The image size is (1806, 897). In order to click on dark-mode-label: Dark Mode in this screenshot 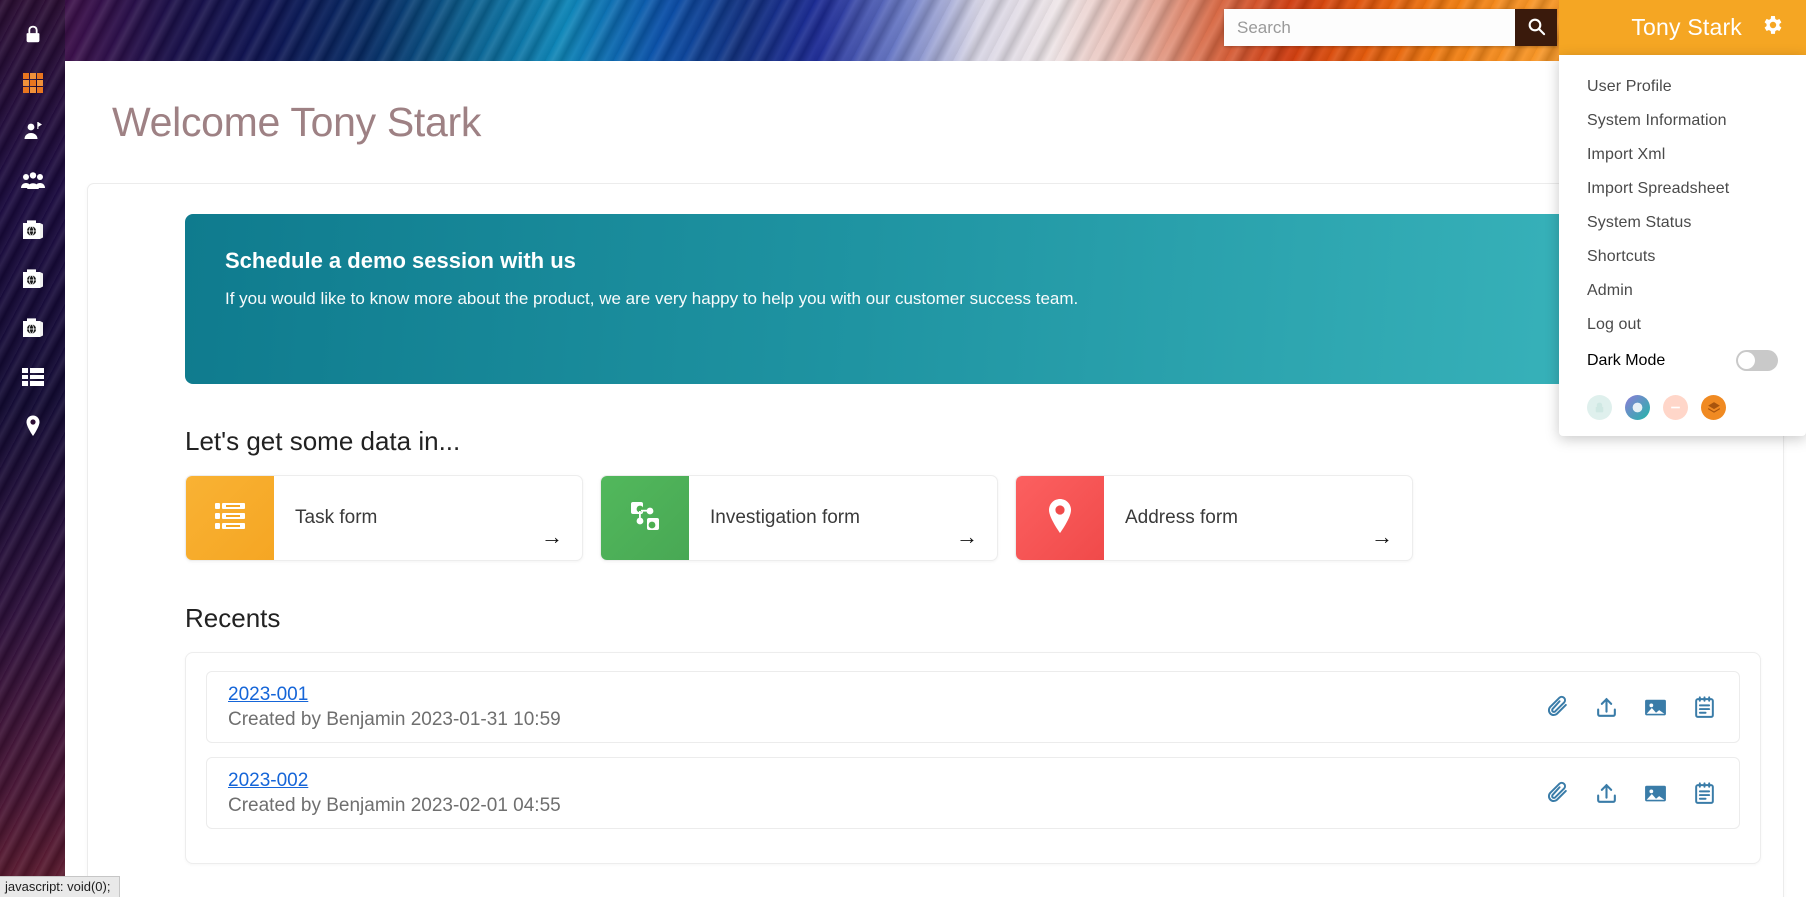, I will do `click(1626, 360)`.